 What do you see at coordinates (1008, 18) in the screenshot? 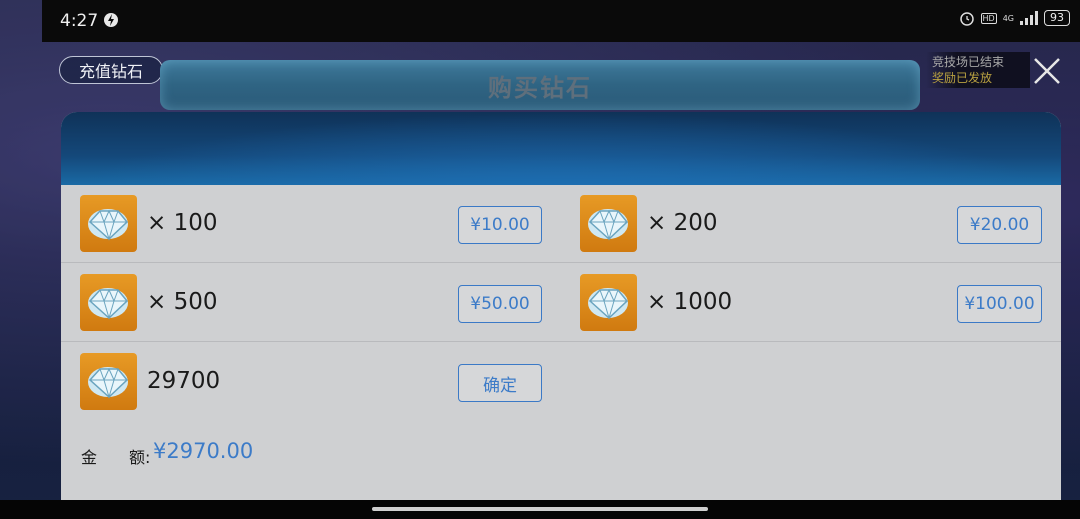
I see `network-label: 4G` at bounding box center [1008, 18].